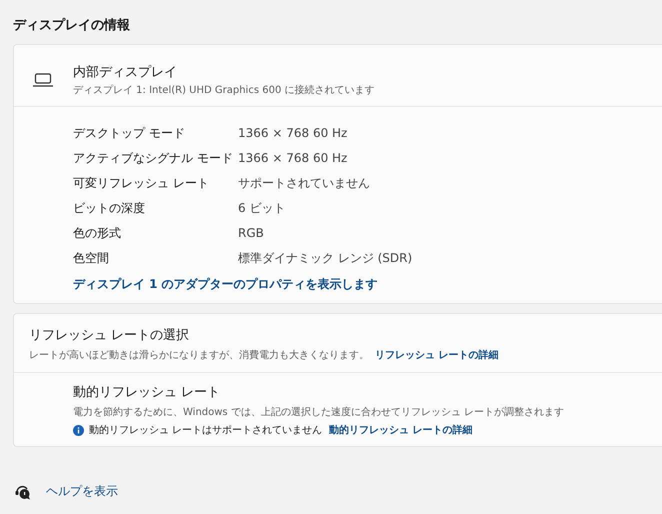  Describe the element at coordinates (43, 80) in the screenshot. I see `laptop-icon` at that location.